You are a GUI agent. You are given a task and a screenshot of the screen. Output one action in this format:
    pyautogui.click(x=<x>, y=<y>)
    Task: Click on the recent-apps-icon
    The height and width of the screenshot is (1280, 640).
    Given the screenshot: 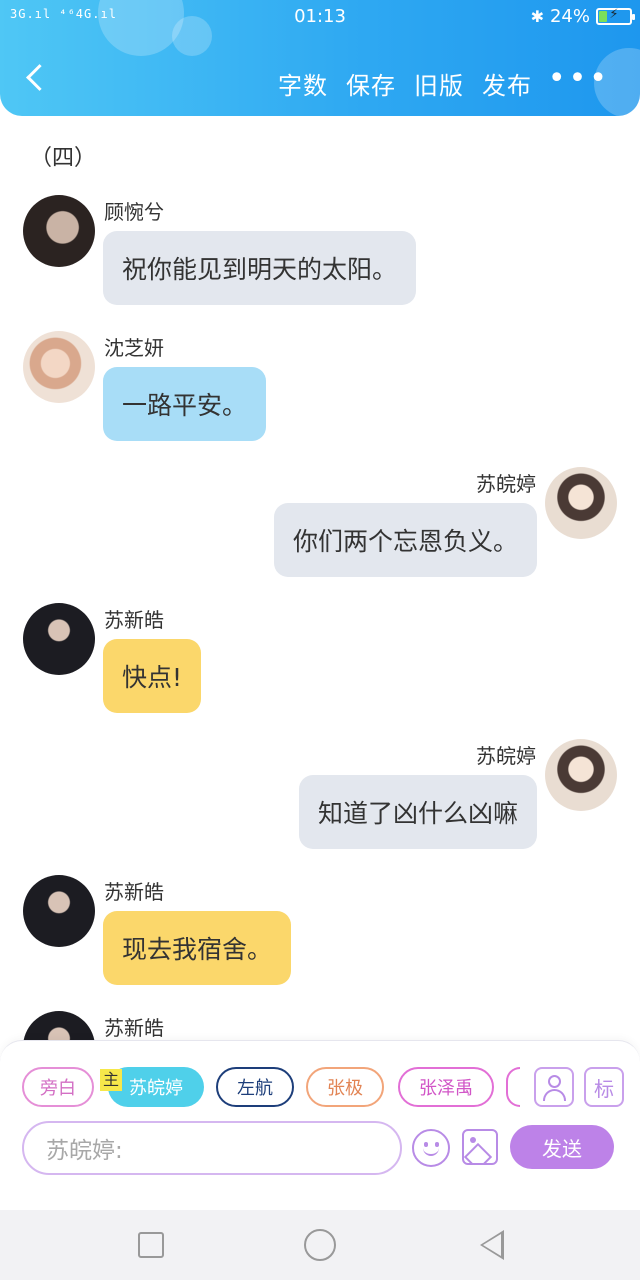 What is the action you would take?
    pyautogui.click(x=151, y=1245)
    